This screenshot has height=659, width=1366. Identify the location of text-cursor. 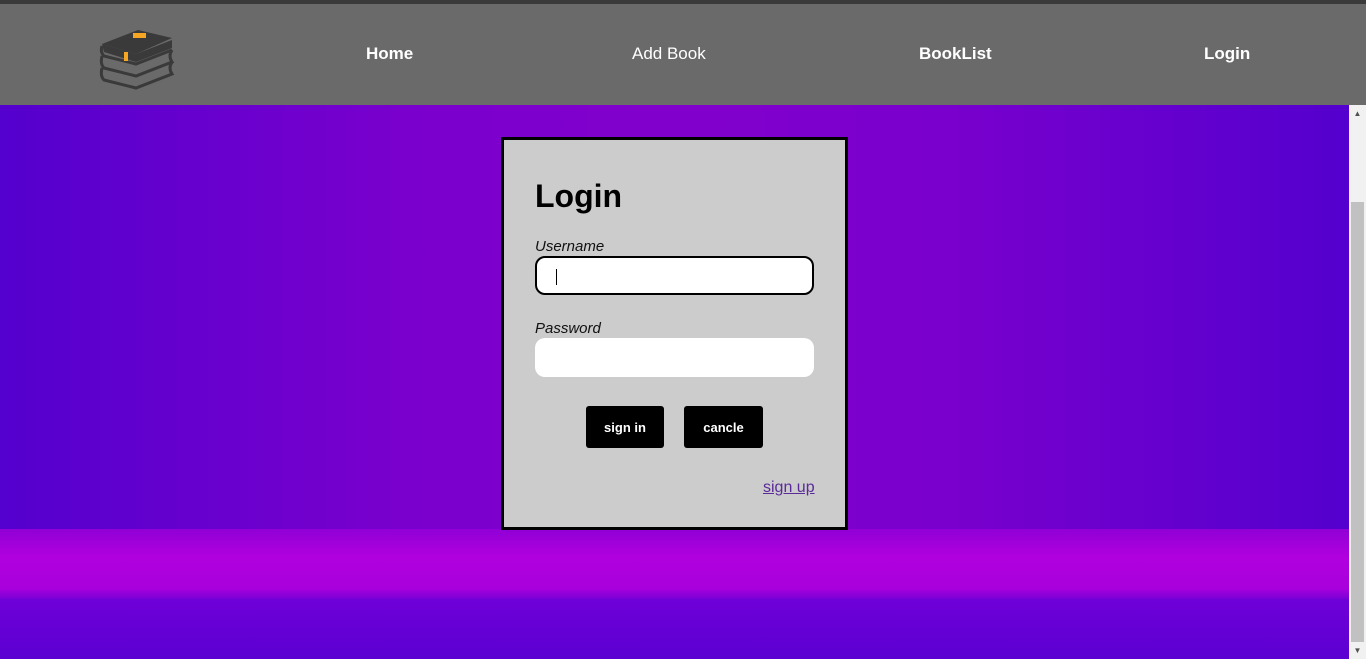
(556, 277).